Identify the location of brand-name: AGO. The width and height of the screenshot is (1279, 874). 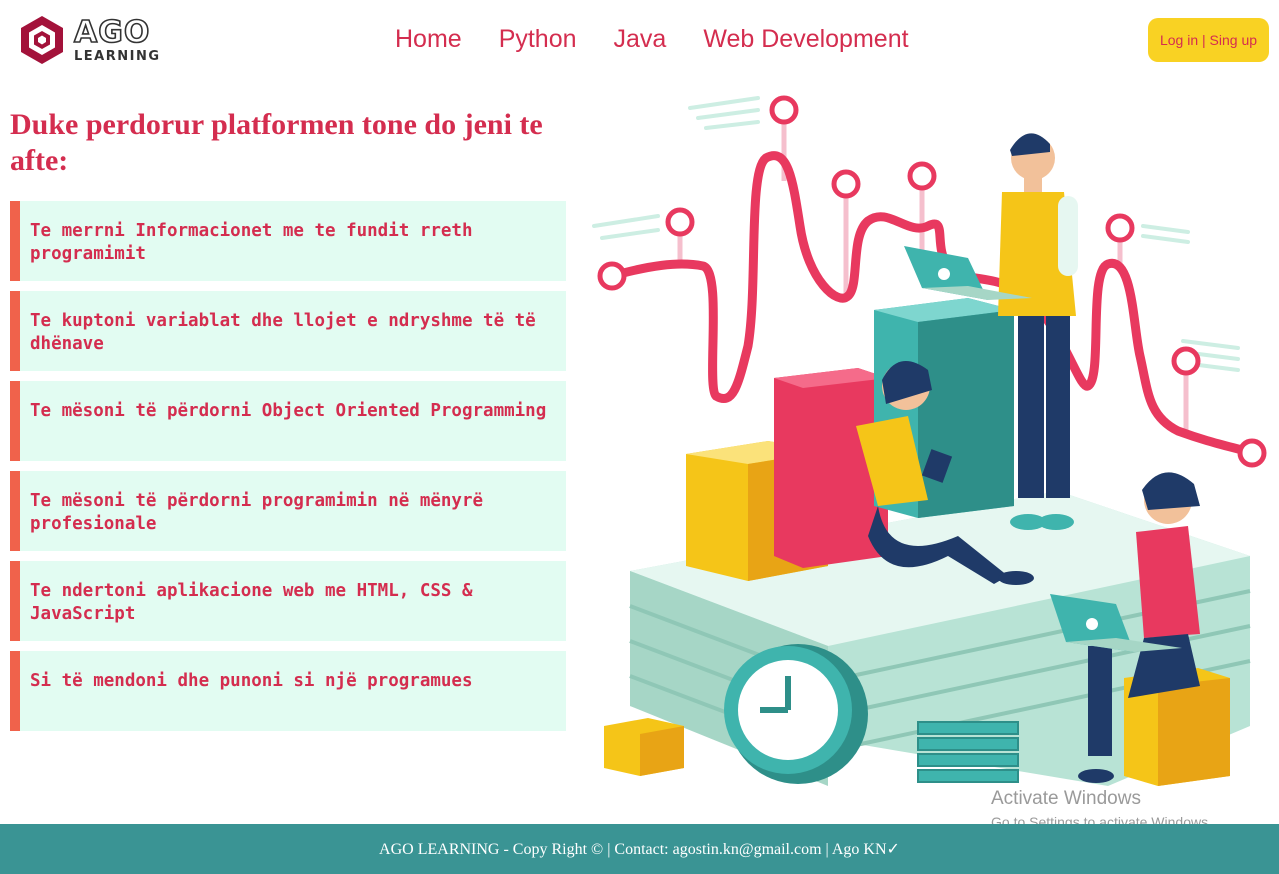
(112, 32).